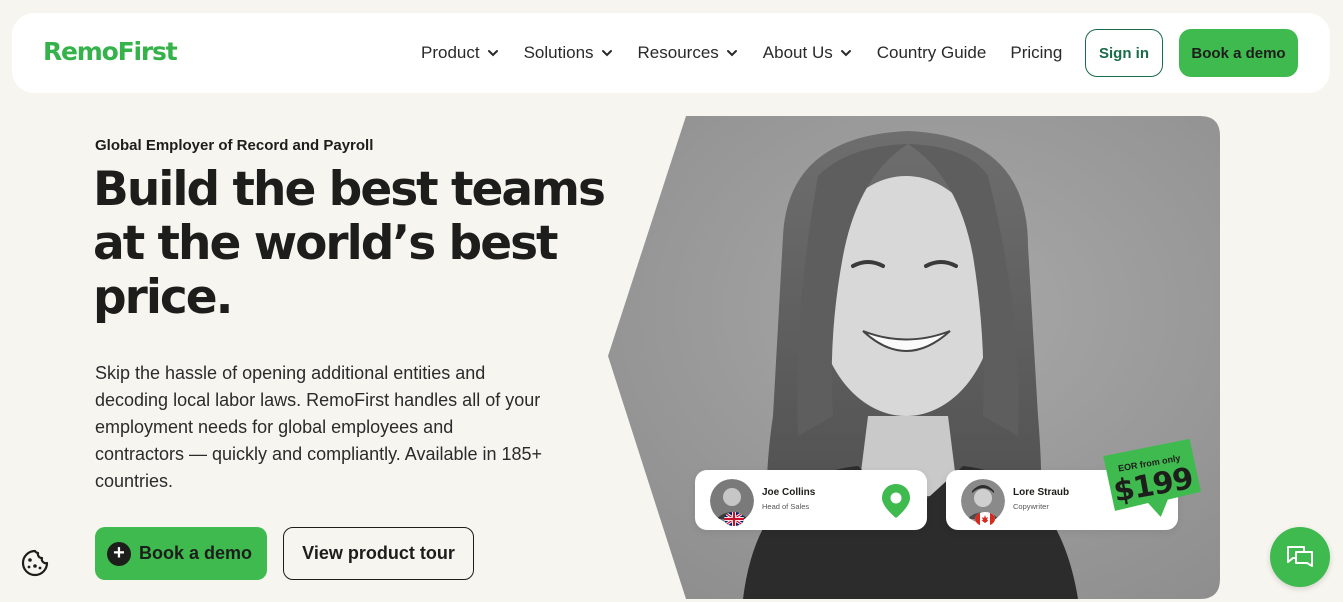 The height and width of the screenshot is (602, 1343). I want to click on nav-item-solutions: Solutions, so click(569, 53).